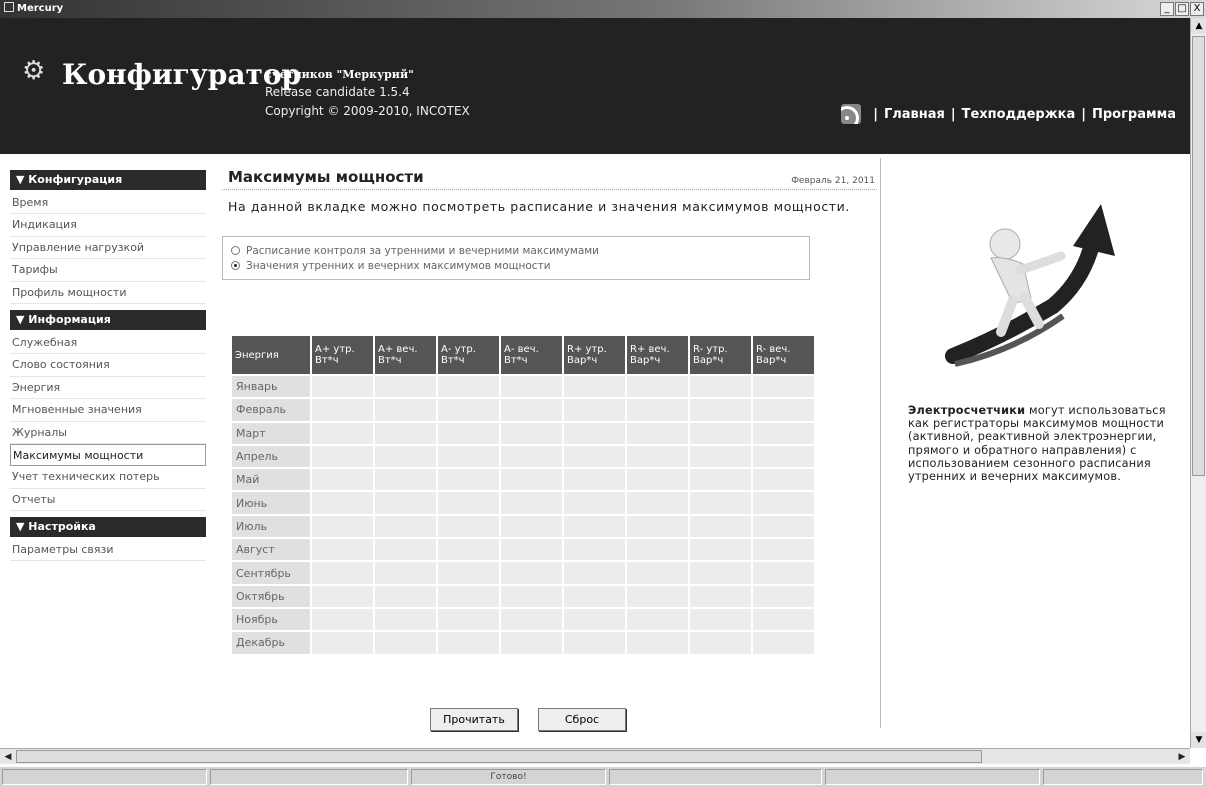  Describe the element at coordinates (108, 293) in the screenshot. I see `sidebar-item-power-profile: Профиль мощности` at that location.